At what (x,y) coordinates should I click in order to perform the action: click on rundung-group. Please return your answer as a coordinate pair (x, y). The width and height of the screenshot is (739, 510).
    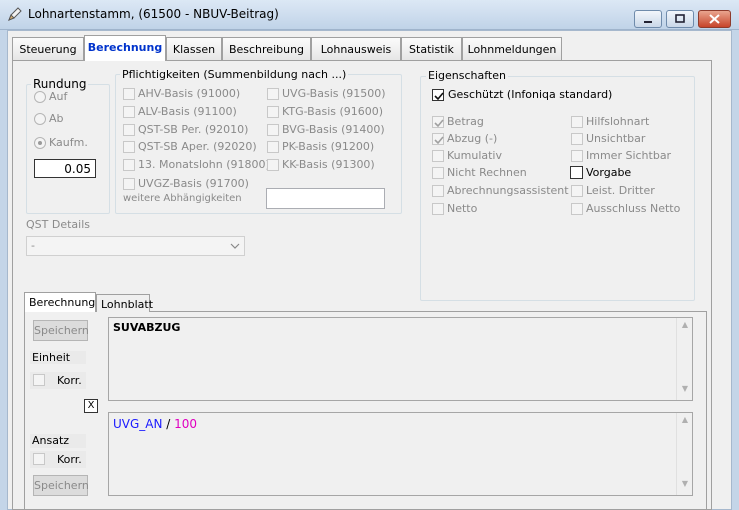
    Looking at the image, I should click on (68, 149).